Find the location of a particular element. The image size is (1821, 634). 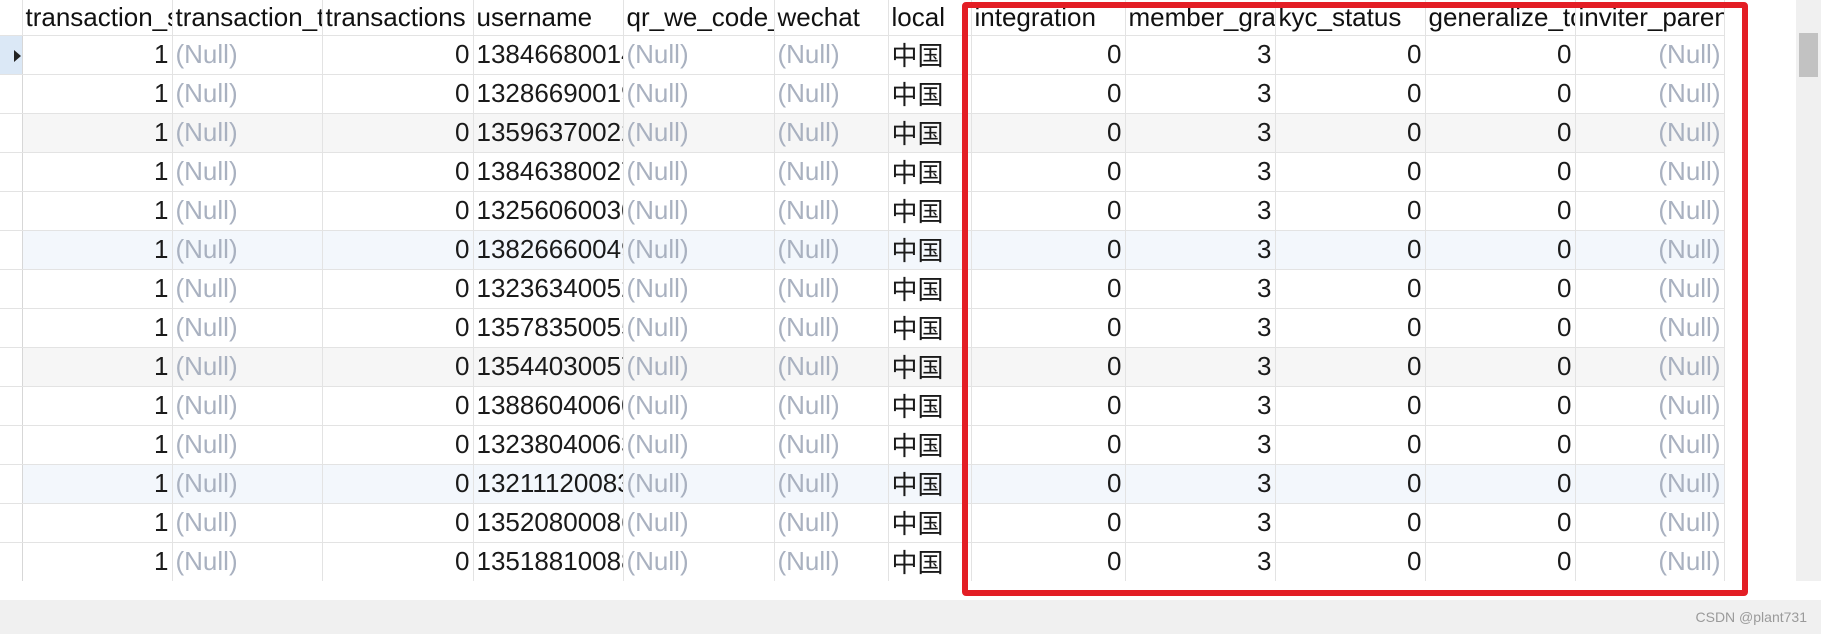

cell-username: 13596370022 is located at coordinates (548, 133).